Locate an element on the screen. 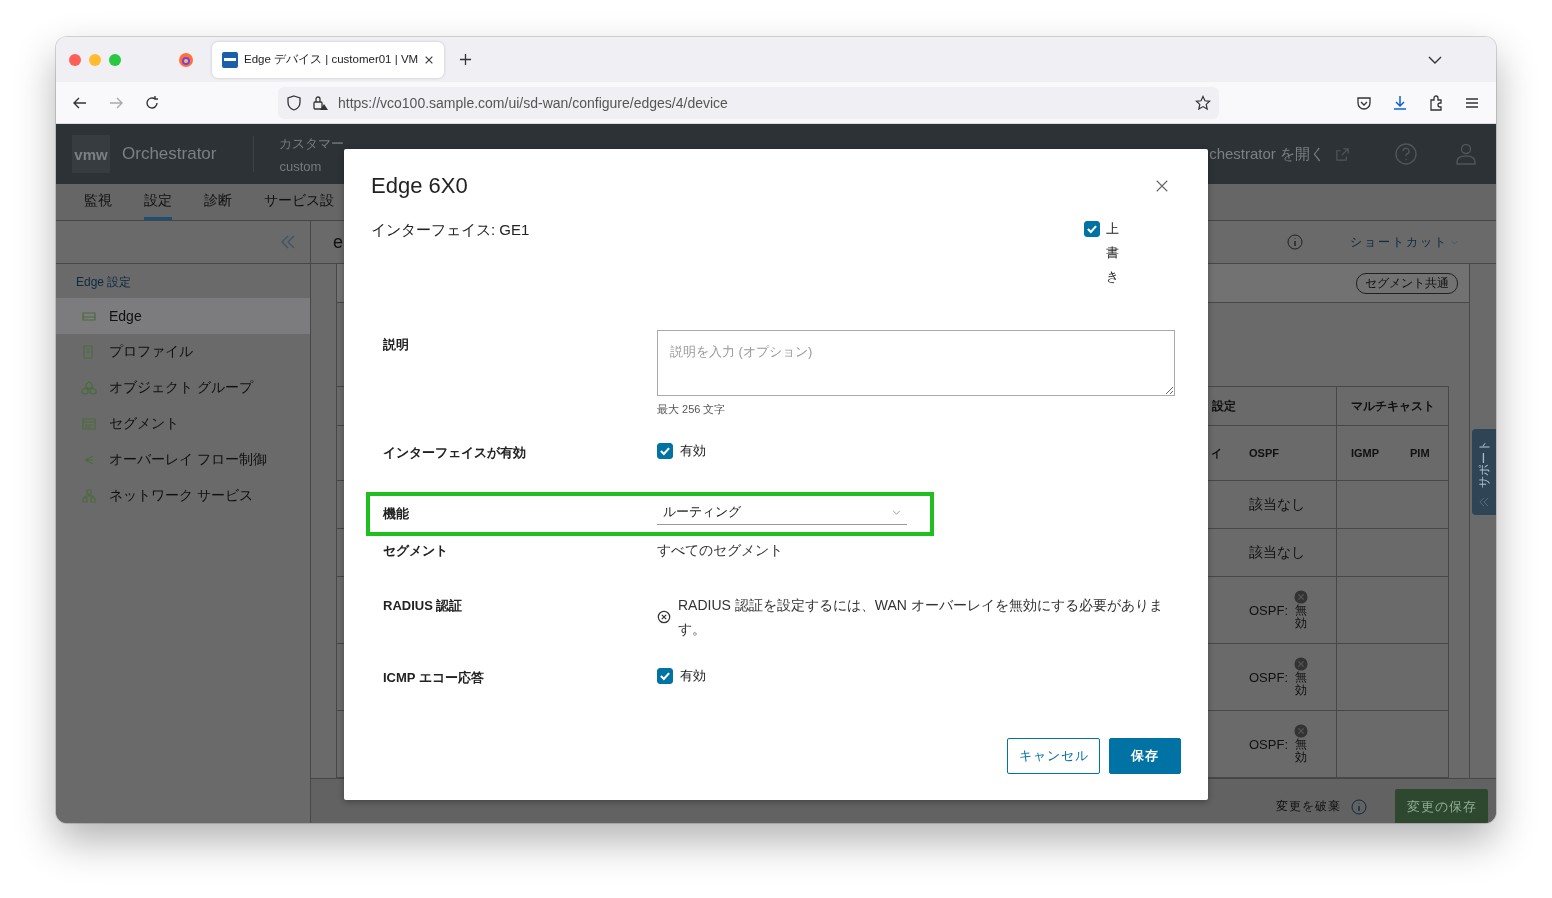 Image resolution: width=1552 pixels, height=898 pixels. nav-tab: 監視 is located at coordinates (98, 202).